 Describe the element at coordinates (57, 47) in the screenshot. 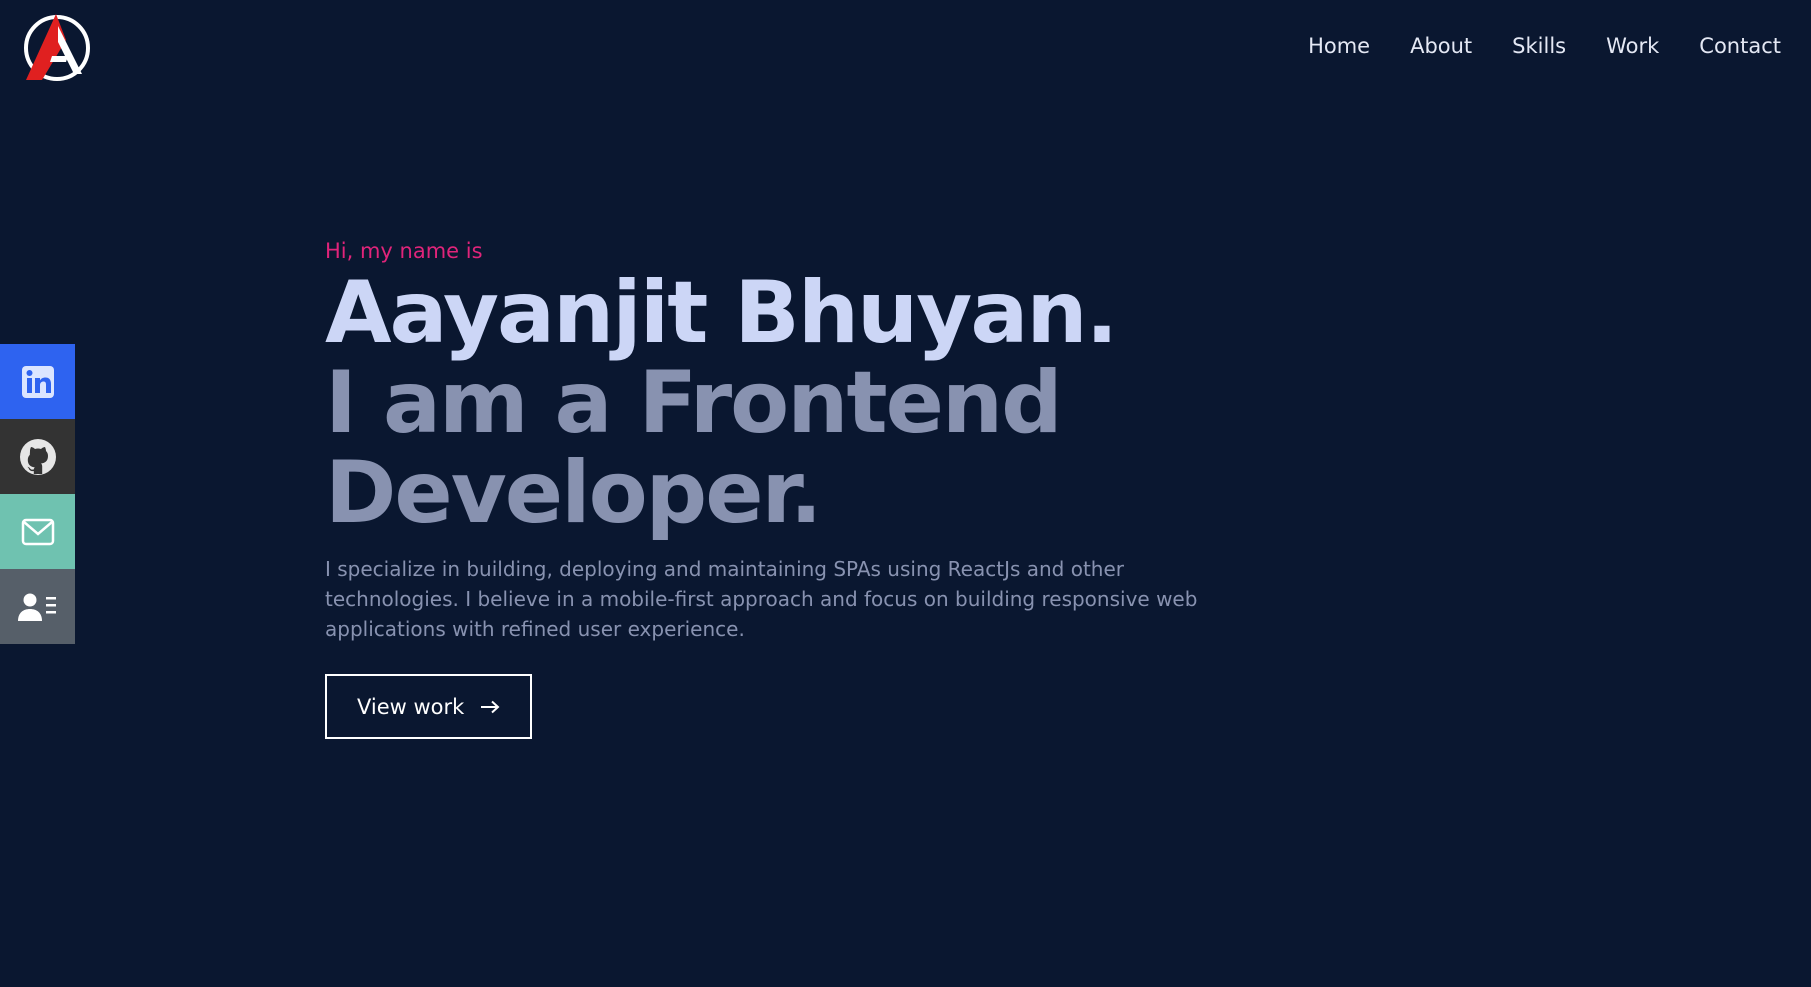

I see `brand-logo-icon` at that location.